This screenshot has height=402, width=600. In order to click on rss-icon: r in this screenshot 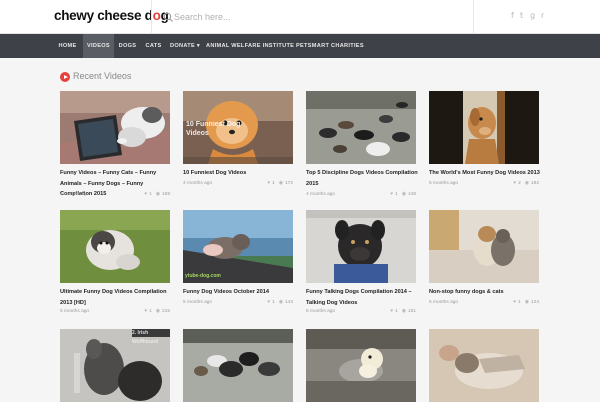, I will do `click(542, 16)`.